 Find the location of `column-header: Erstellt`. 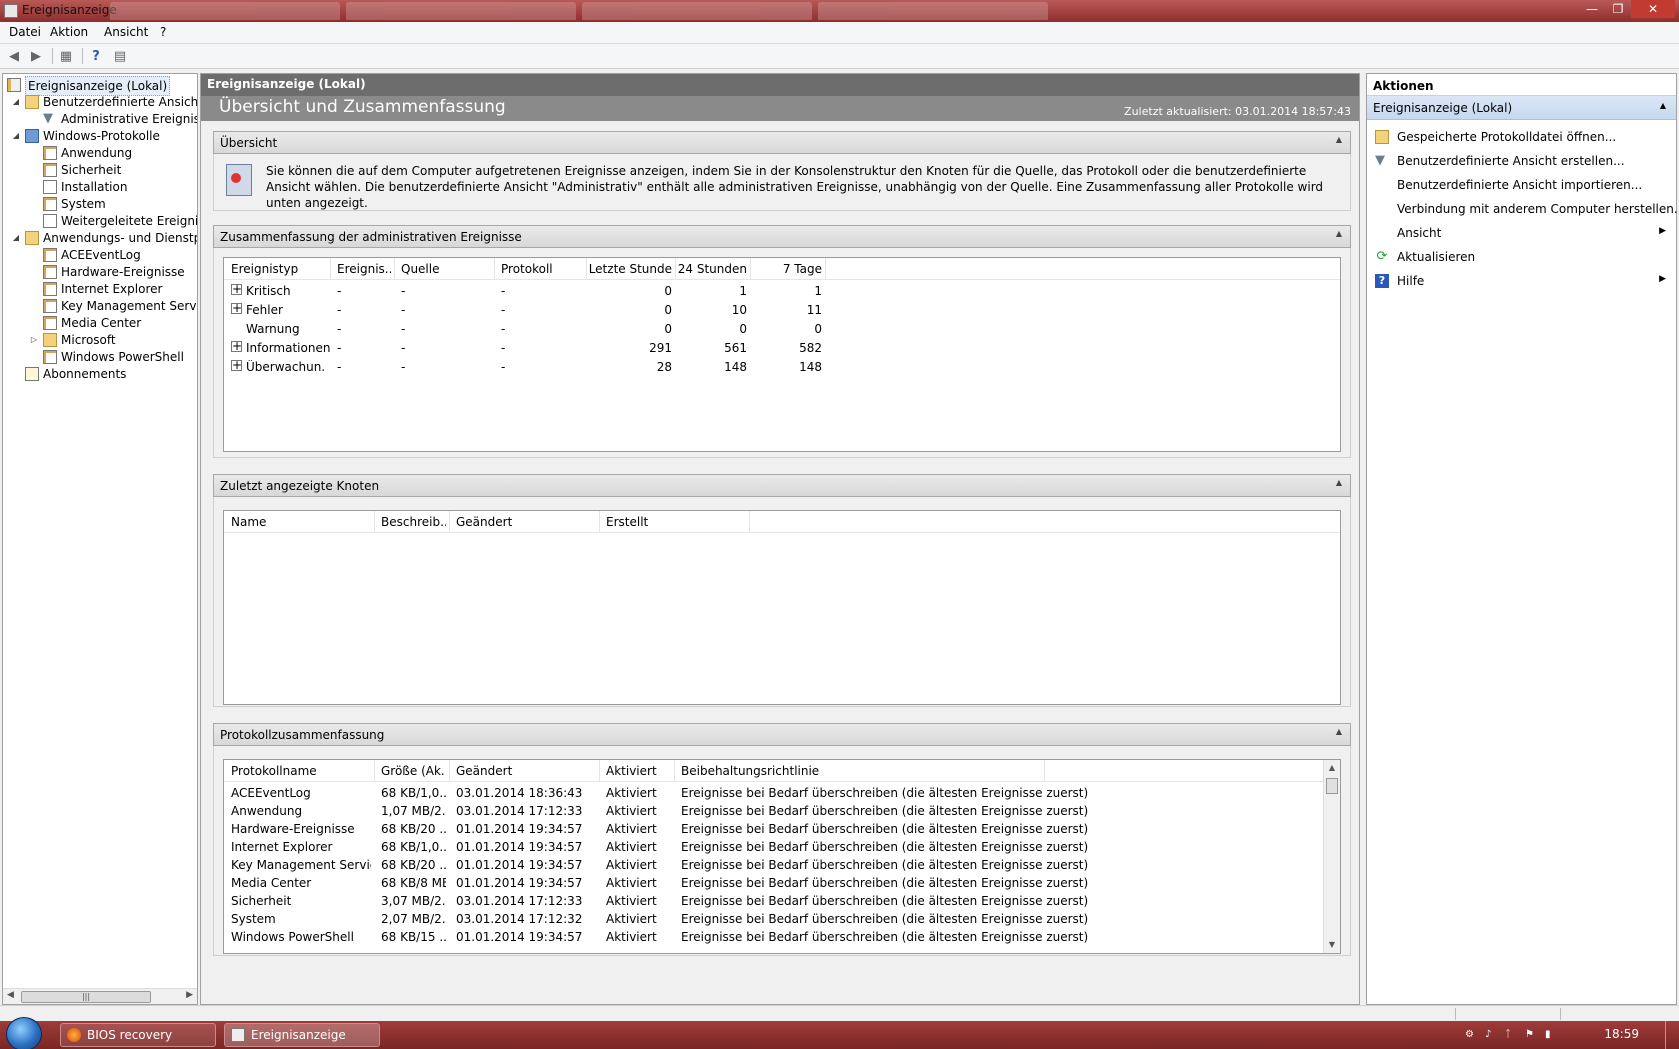

column-header: Erstellt is located at coordinates (676, 522).